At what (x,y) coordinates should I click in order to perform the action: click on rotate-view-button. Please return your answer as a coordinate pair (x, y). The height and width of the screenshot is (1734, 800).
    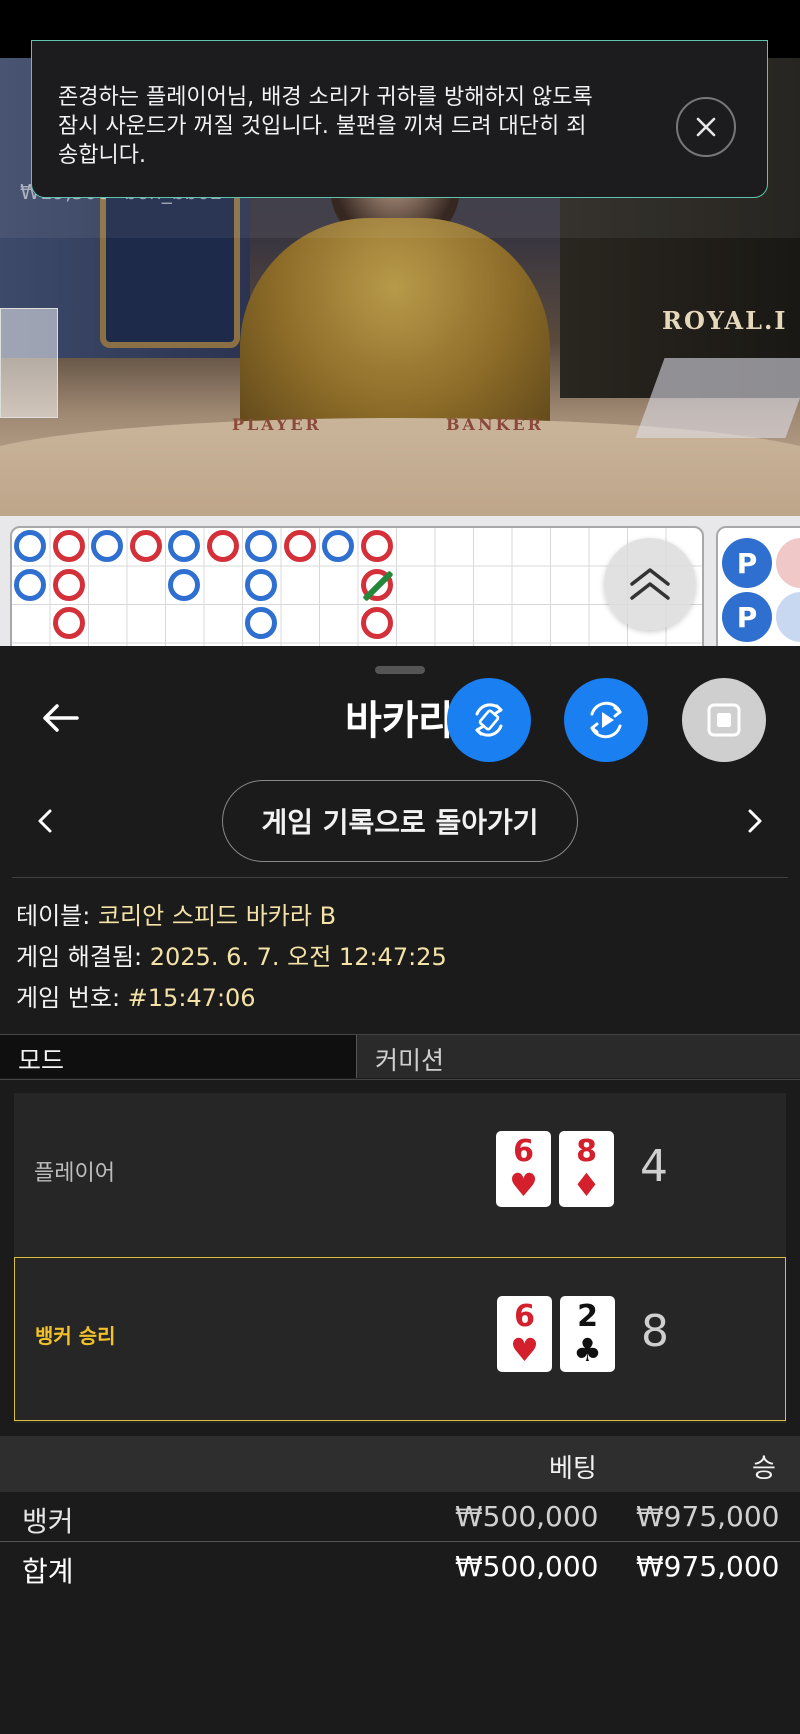
    Looking at the image, I should click on (489, 720).